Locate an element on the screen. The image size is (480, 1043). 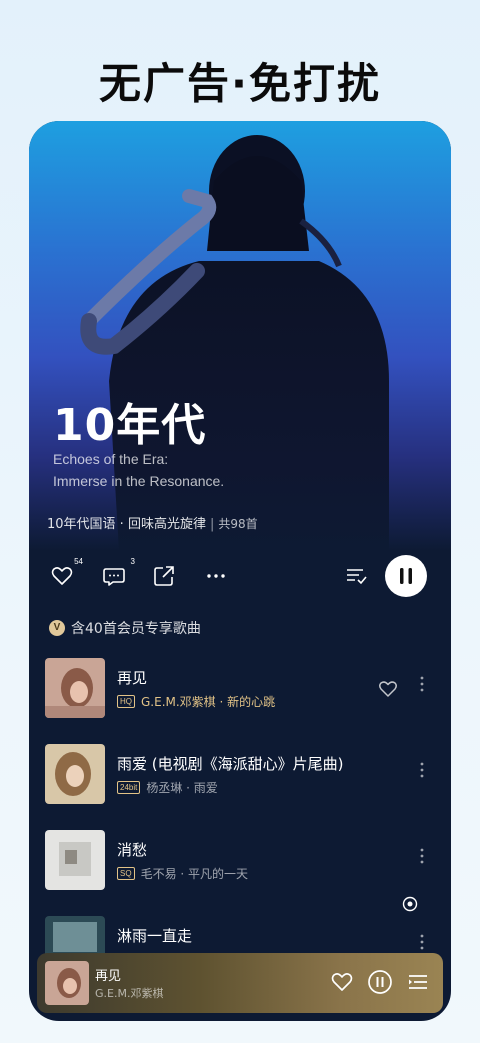
pause-icon is located at coordinates (406, 576).